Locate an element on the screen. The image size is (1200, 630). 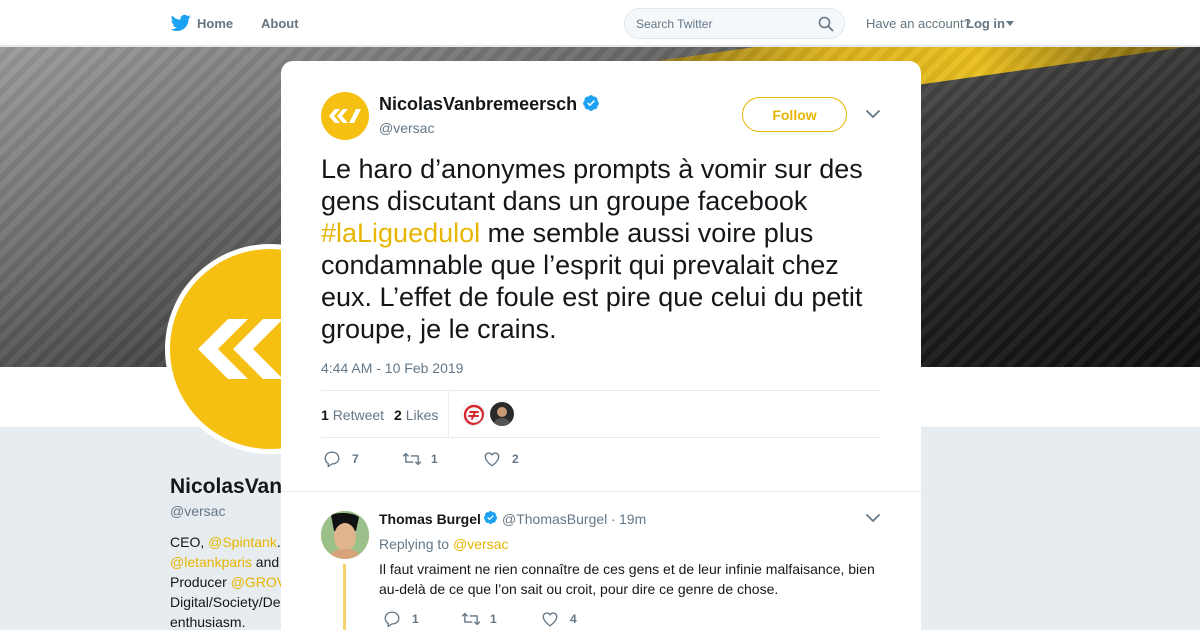
like-stat: 2 Likes is located at coordinates (416, 415).